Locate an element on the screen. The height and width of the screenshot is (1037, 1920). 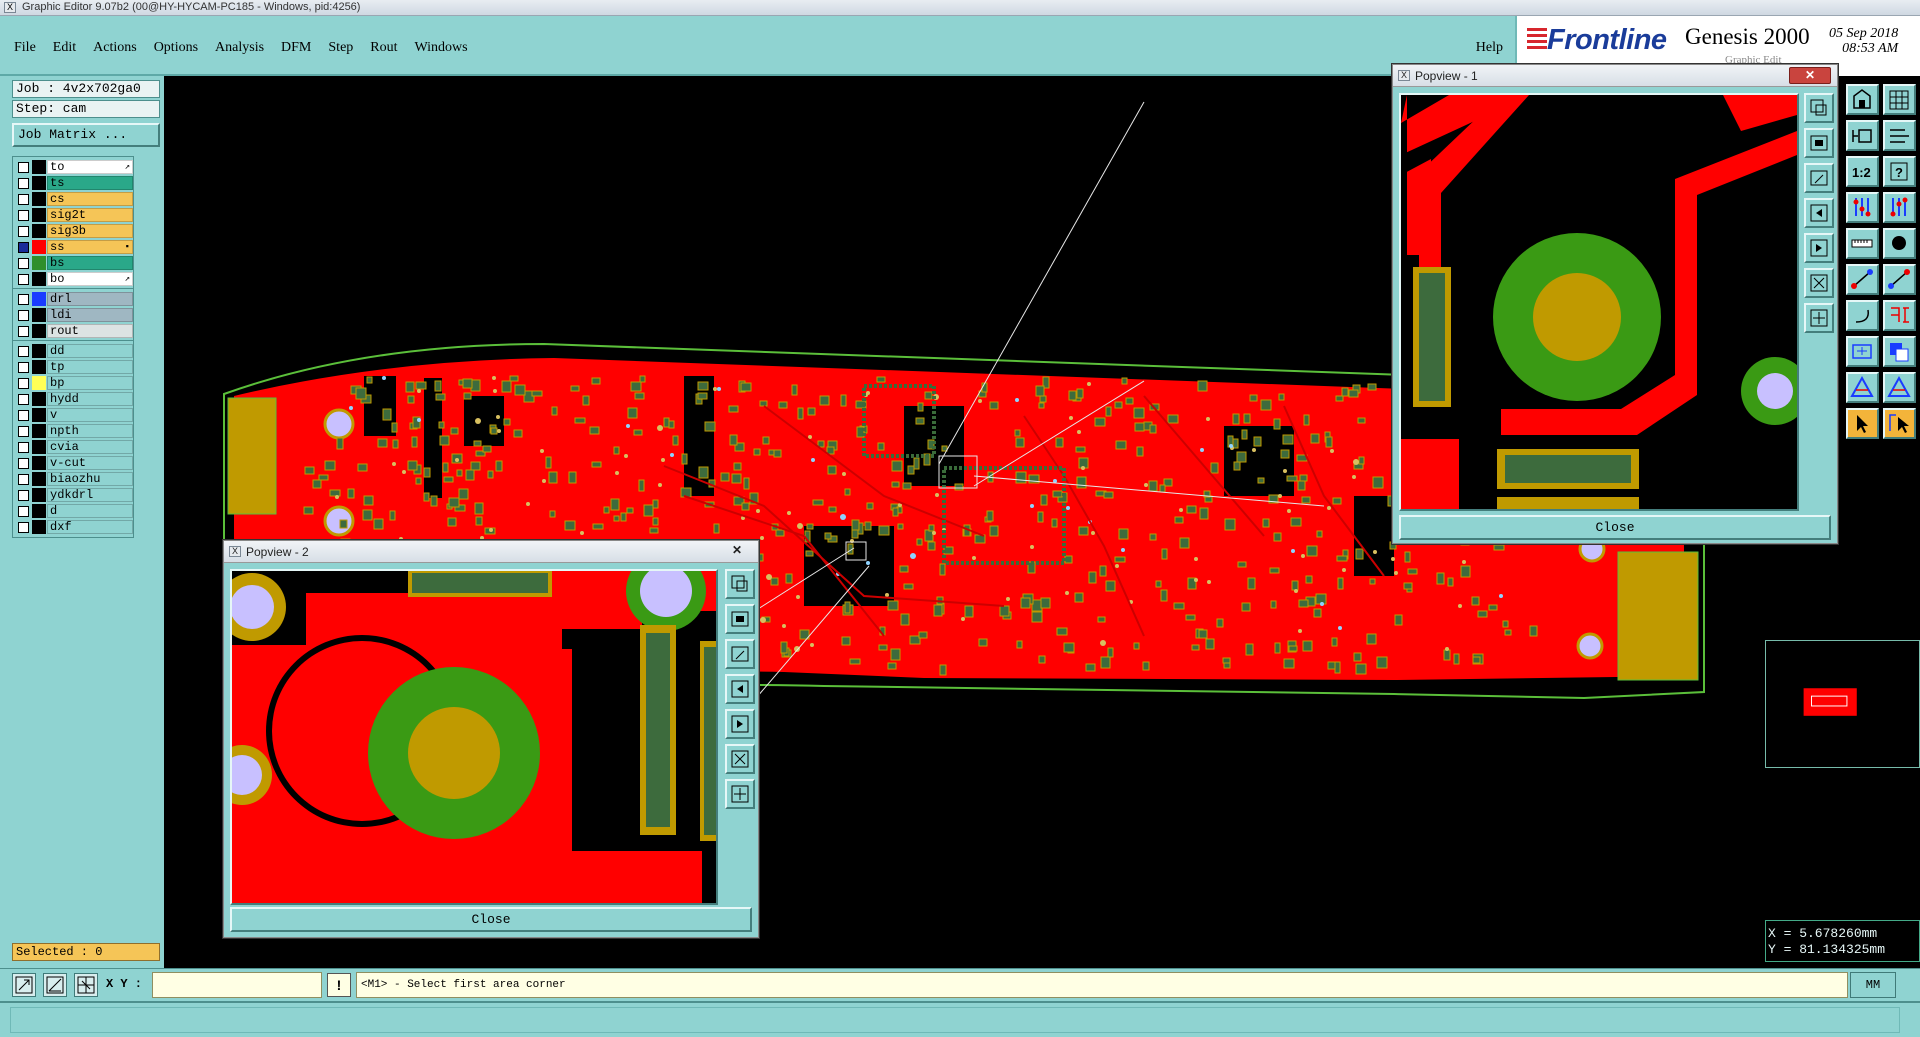
layer-name: cvia is located at coordinates (90, 447).